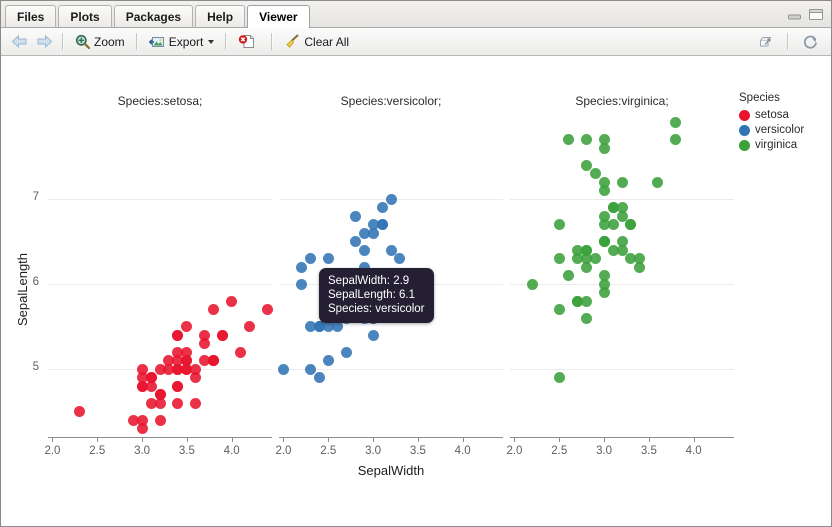  What do you see at coordinates (648, 451) in the screenshot?
I see `x-axis-tick-label: 3.5` at bounding box center [648, 451].